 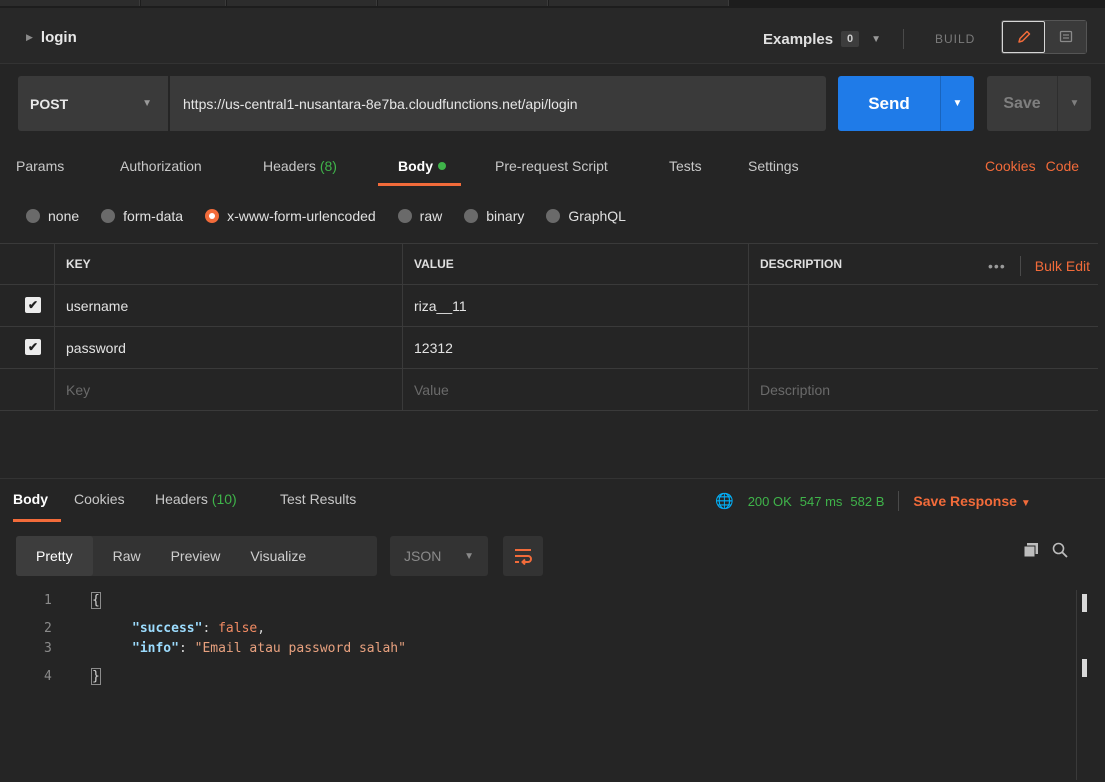 I want to click on active-response-tab-indicator, so click(x=37, y=520).